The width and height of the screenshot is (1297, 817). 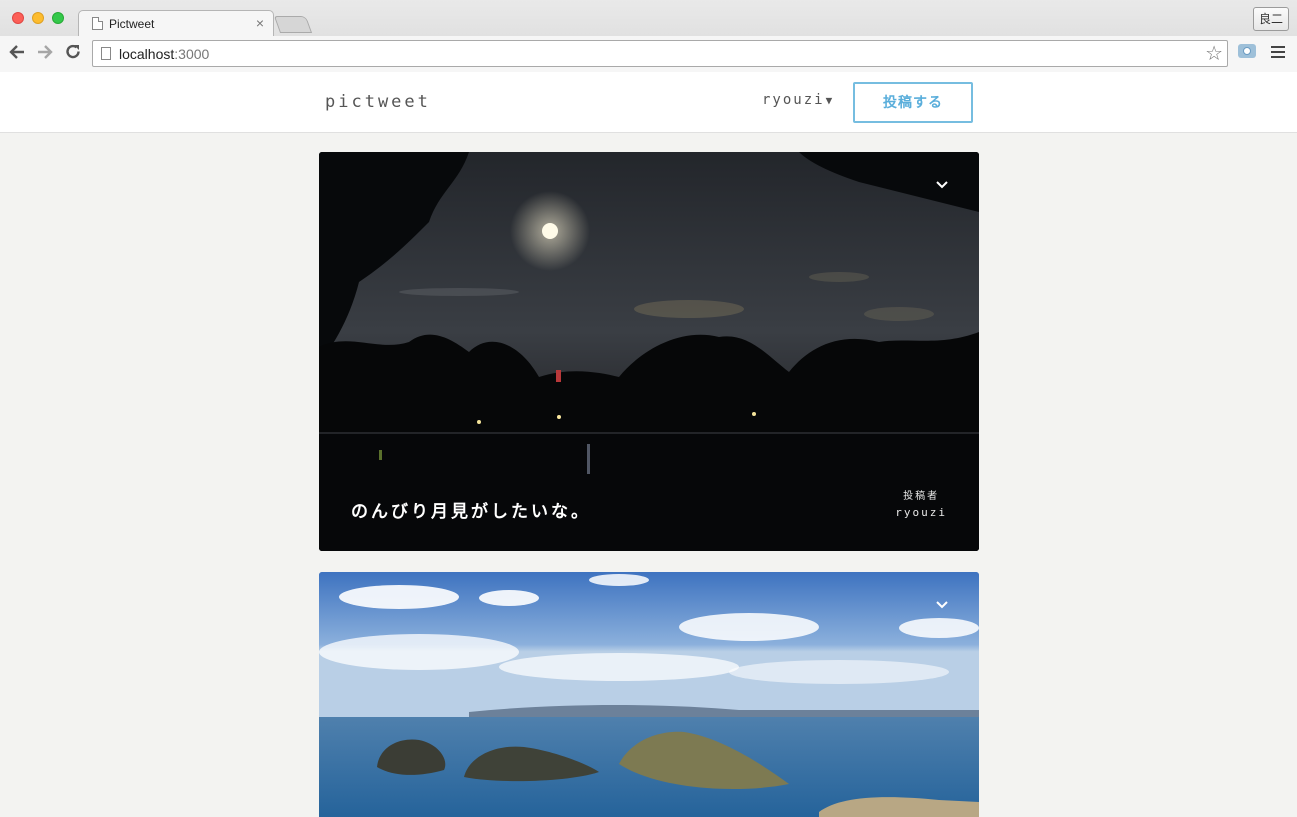 What do you see at coordinates (378, 102) in the screenshot?
I see `site-logo: PICTWEET` at bounding box center [378, 102].